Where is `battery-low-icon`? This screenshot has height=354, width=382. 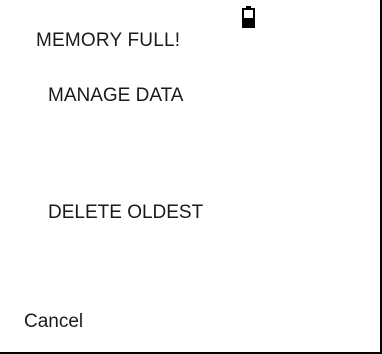
battery-low-icon is located at coordinates (248, 17).